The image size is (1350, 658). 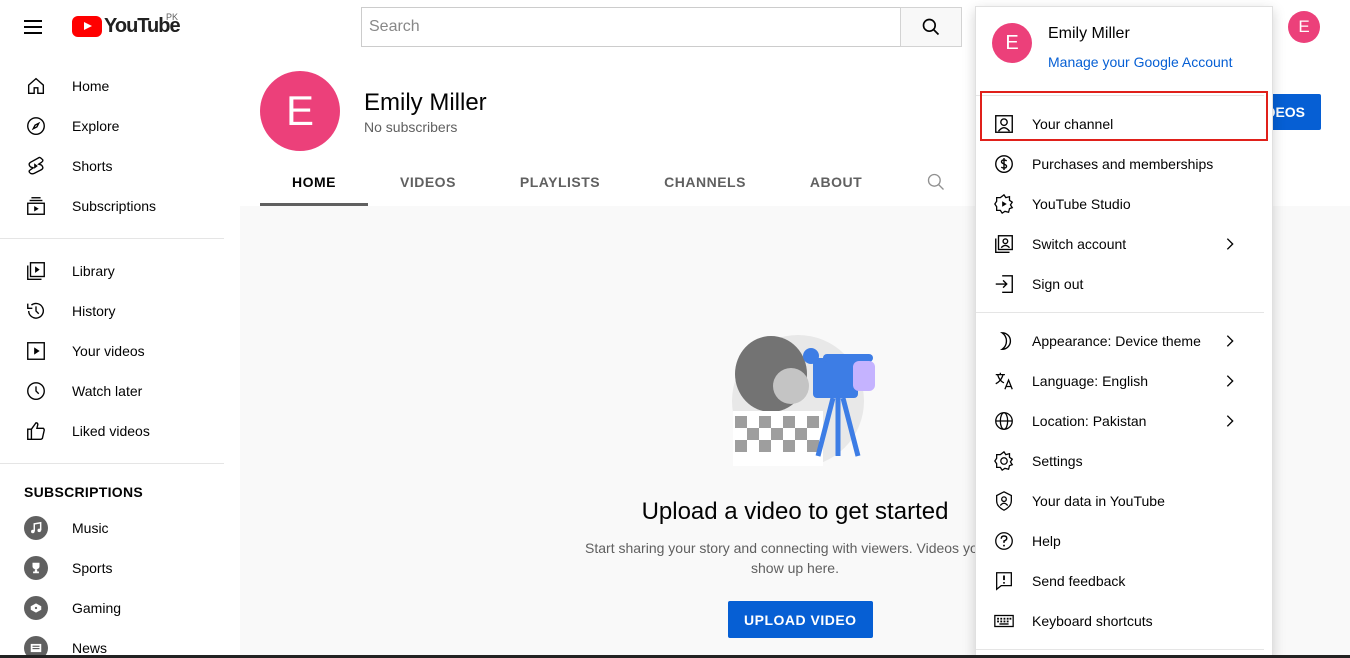 What do you see at coordinates (108, 351) in the screenshot?
I see `sidebar-item-label: Your videos` at bounding box center [108, 351].